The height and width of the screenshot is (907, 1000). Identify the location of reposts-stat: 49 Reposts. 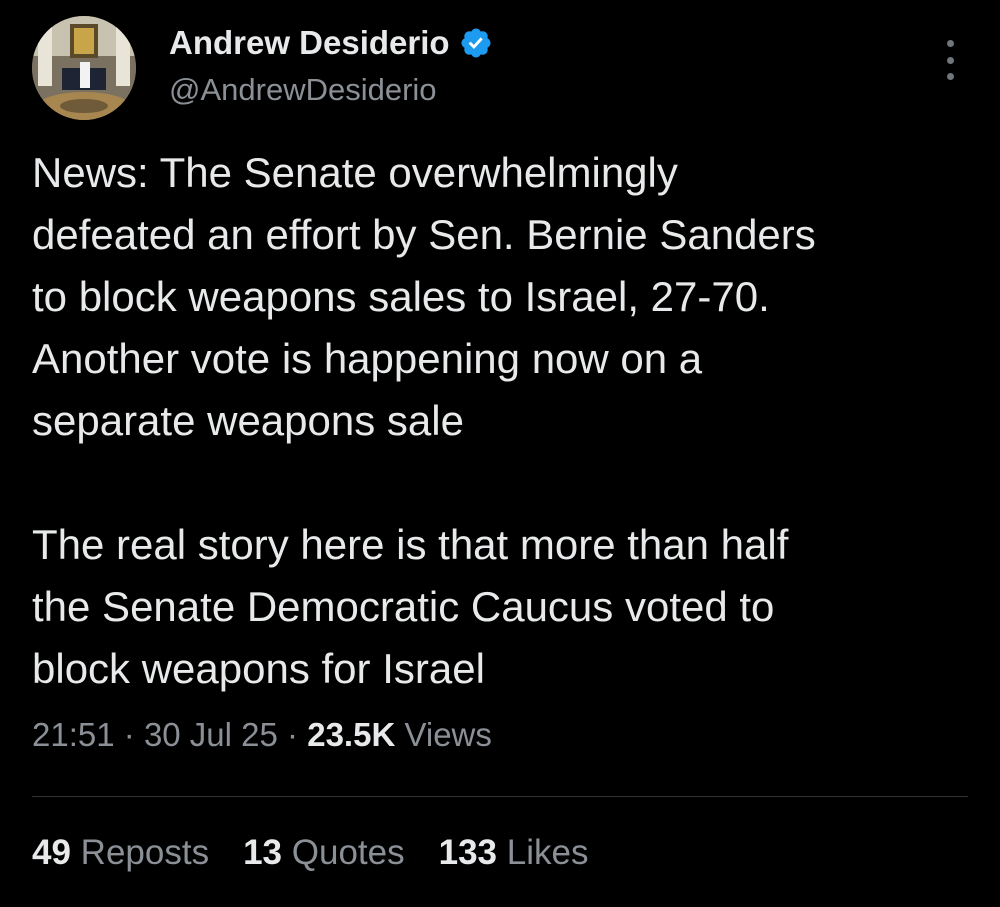
(120, 853).